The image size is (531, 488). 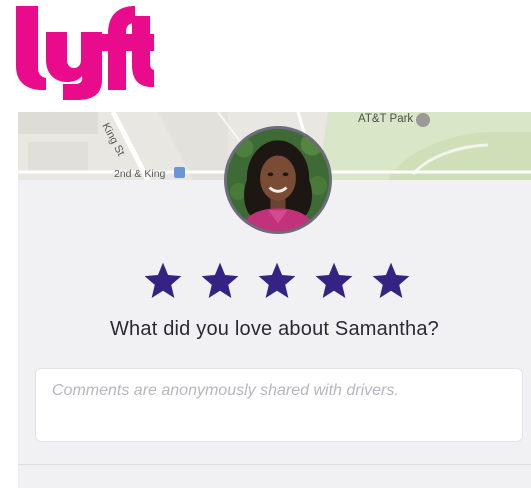 I want to click on lyft-logo, so click(x=83, y=53).